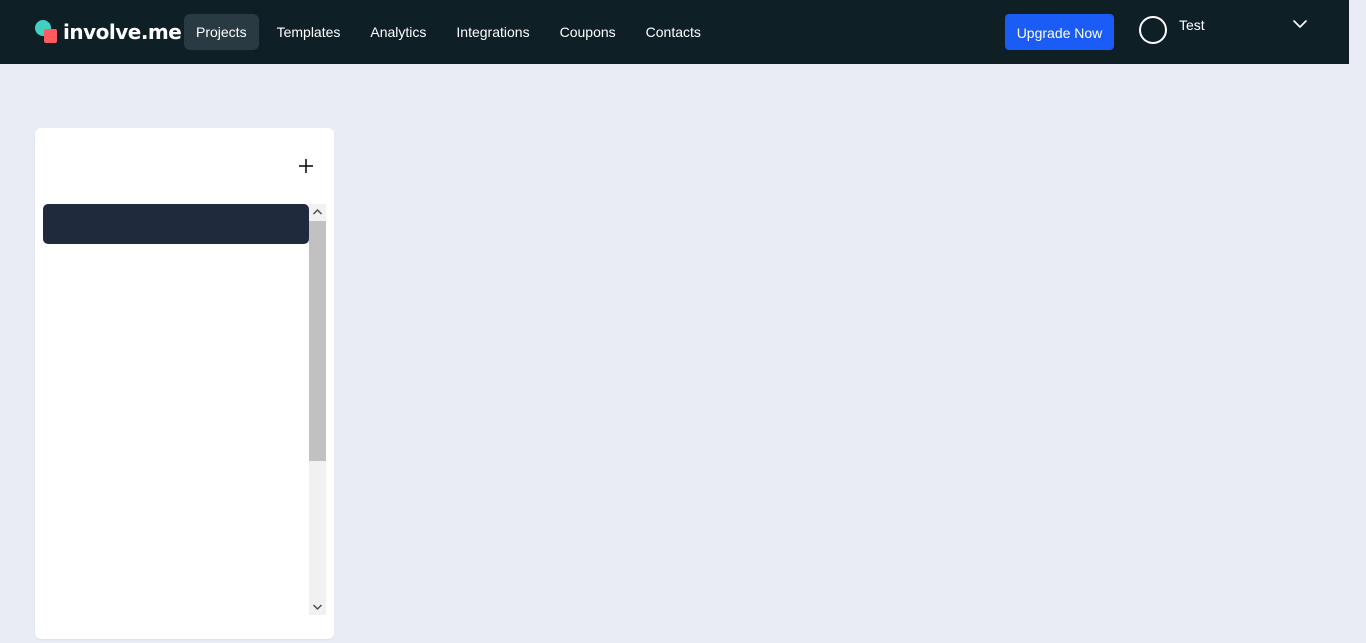 This screenshot has width=1366, height=643. I want to click on page-scroll-gutter, so click(1357, 321).